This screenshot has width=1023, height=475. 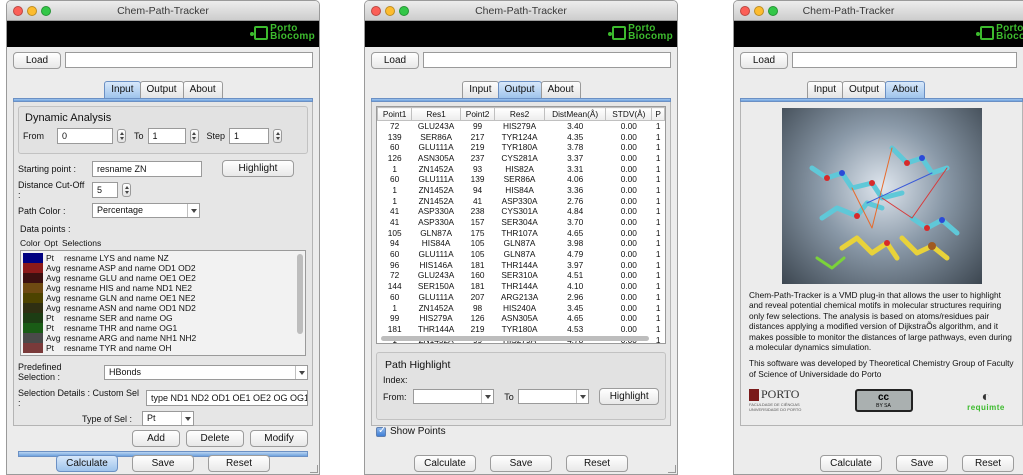 What do you see at coordinates (521, 211) in the screenshot?
I see `table-row: 41 ASP330A 238 CYS301A 4.84 0.00 1` at bounding box center [521, 211].